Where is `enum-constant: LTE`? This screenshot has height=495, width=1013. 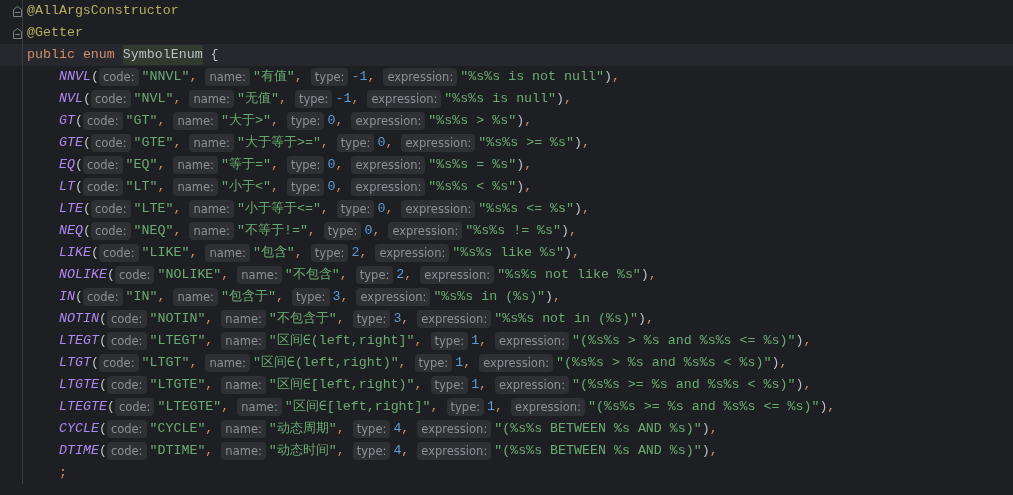 enum-constant: LTE is located at coordinates (71, 209).